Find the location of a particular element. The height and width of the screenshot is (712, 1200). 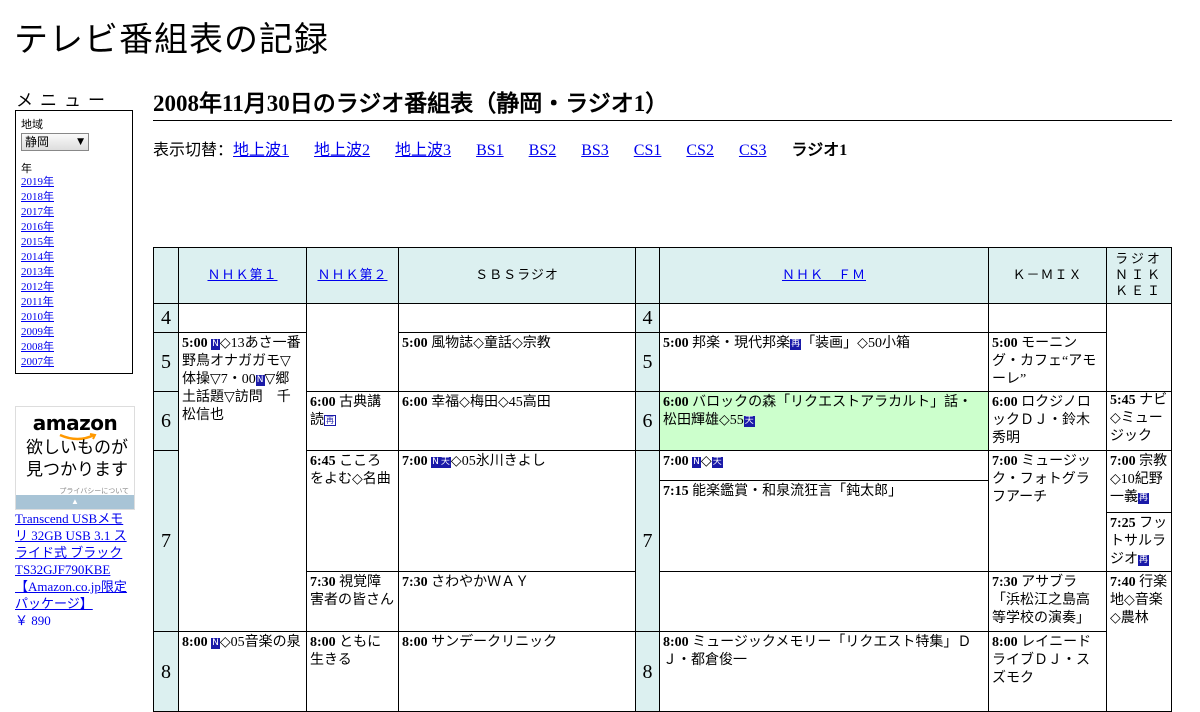

switch-link-bs1: BS1 is located at coordinates (490, 150).